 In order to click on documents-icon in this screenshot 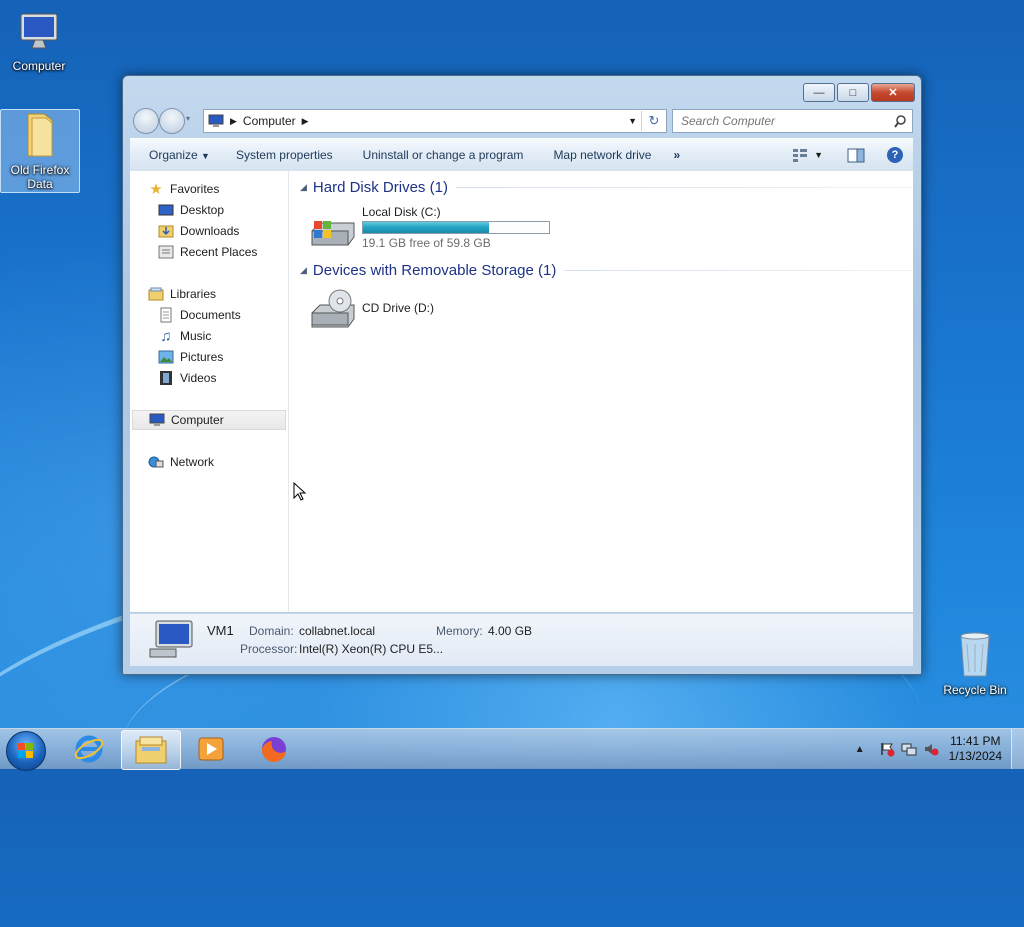, I will do `click(166, 315)`.